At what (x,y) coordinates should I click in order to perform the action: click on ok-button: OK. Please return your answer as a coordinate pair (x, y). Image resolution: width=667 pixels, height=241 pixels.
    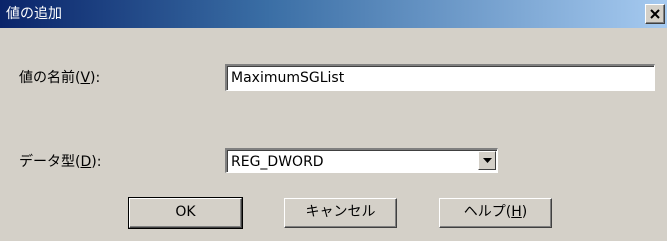
    Looking at the image, I should click on (185, 213).